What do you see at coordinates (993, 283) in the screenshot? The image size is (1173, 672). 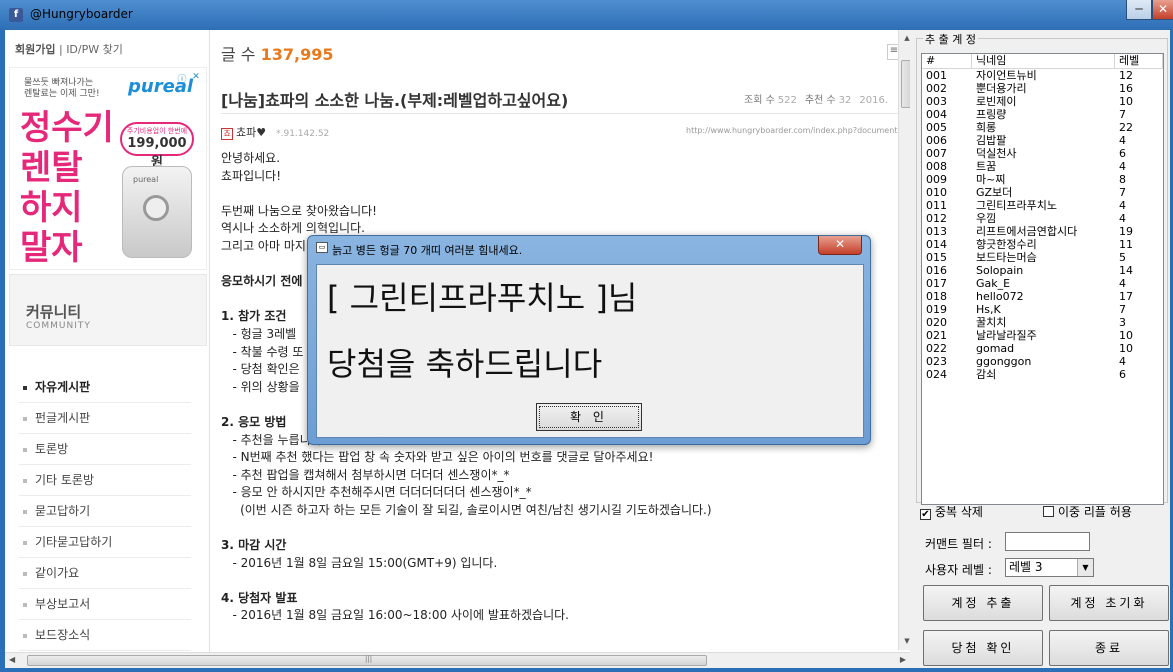 I see `row-nickname: Gak_E` at bounding box center [993, 283].